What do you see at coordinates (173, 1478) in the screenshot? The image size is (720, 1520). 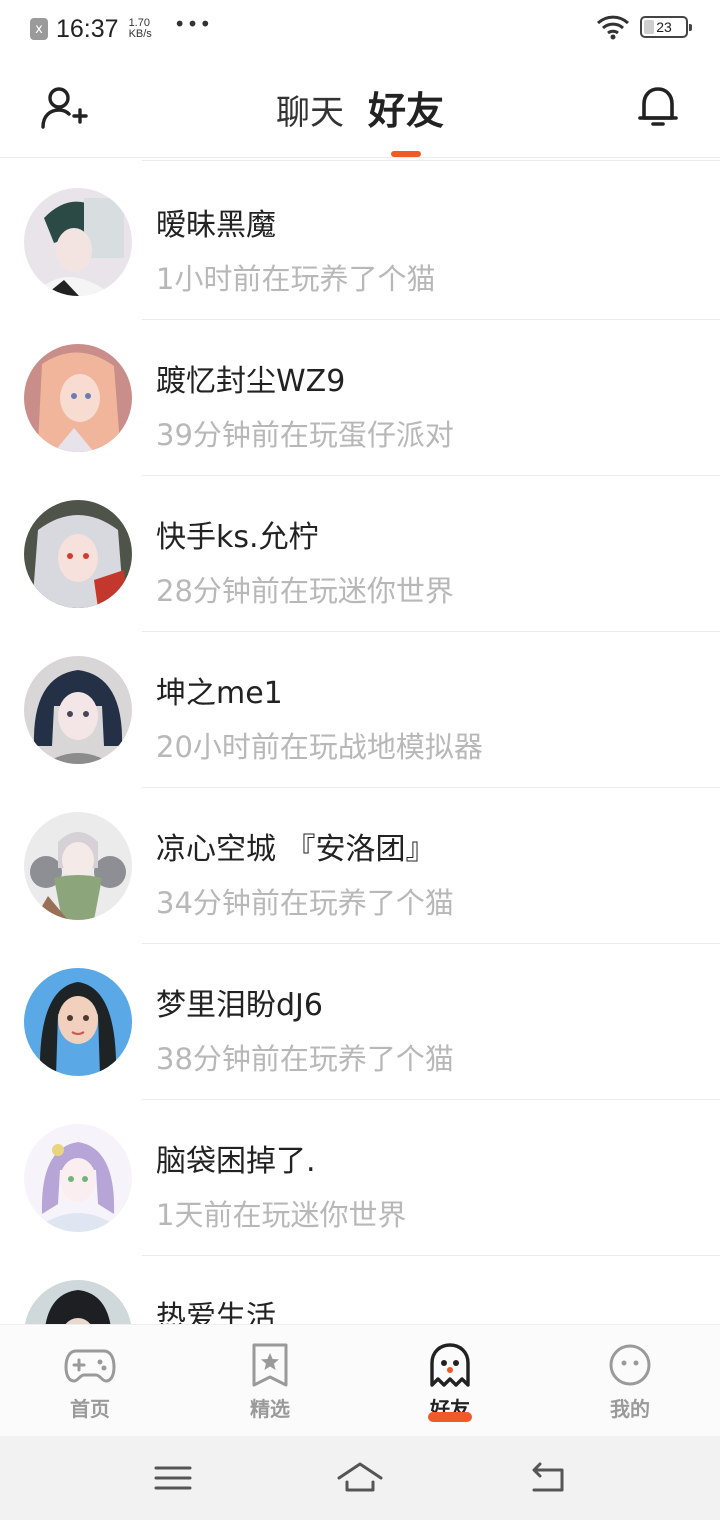 I see `menu-icon` at bounding box center [173, 1478].